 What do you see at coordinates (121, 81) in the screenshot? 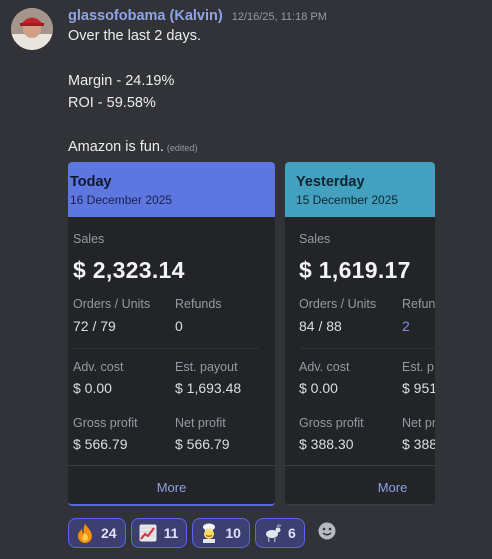
I see `message-line: Margin - 24.19%` at bounding box center [121, 81].